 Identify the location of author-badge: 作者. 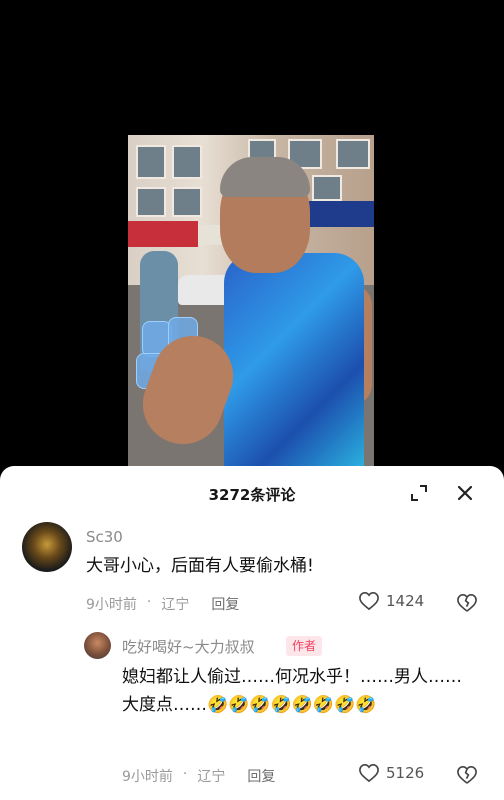
(304, 646).